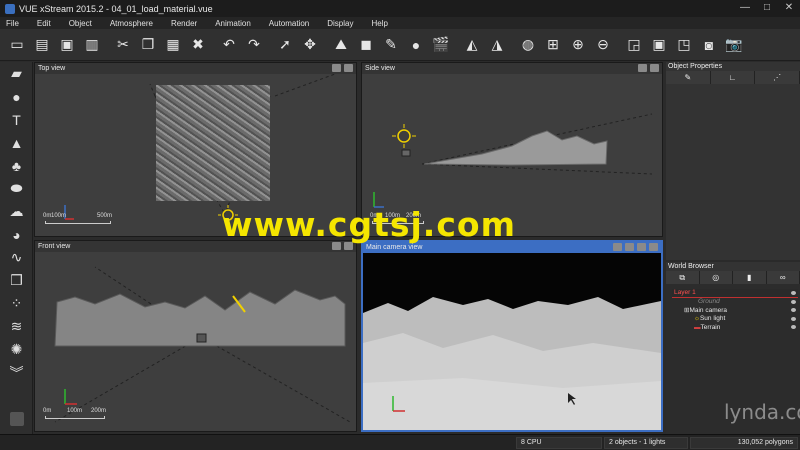 The height and width of the screenshot is (450, 800). Describe the element at coordinates (80, 23) in the screenshot. I see `menu-object: Object` at that location.